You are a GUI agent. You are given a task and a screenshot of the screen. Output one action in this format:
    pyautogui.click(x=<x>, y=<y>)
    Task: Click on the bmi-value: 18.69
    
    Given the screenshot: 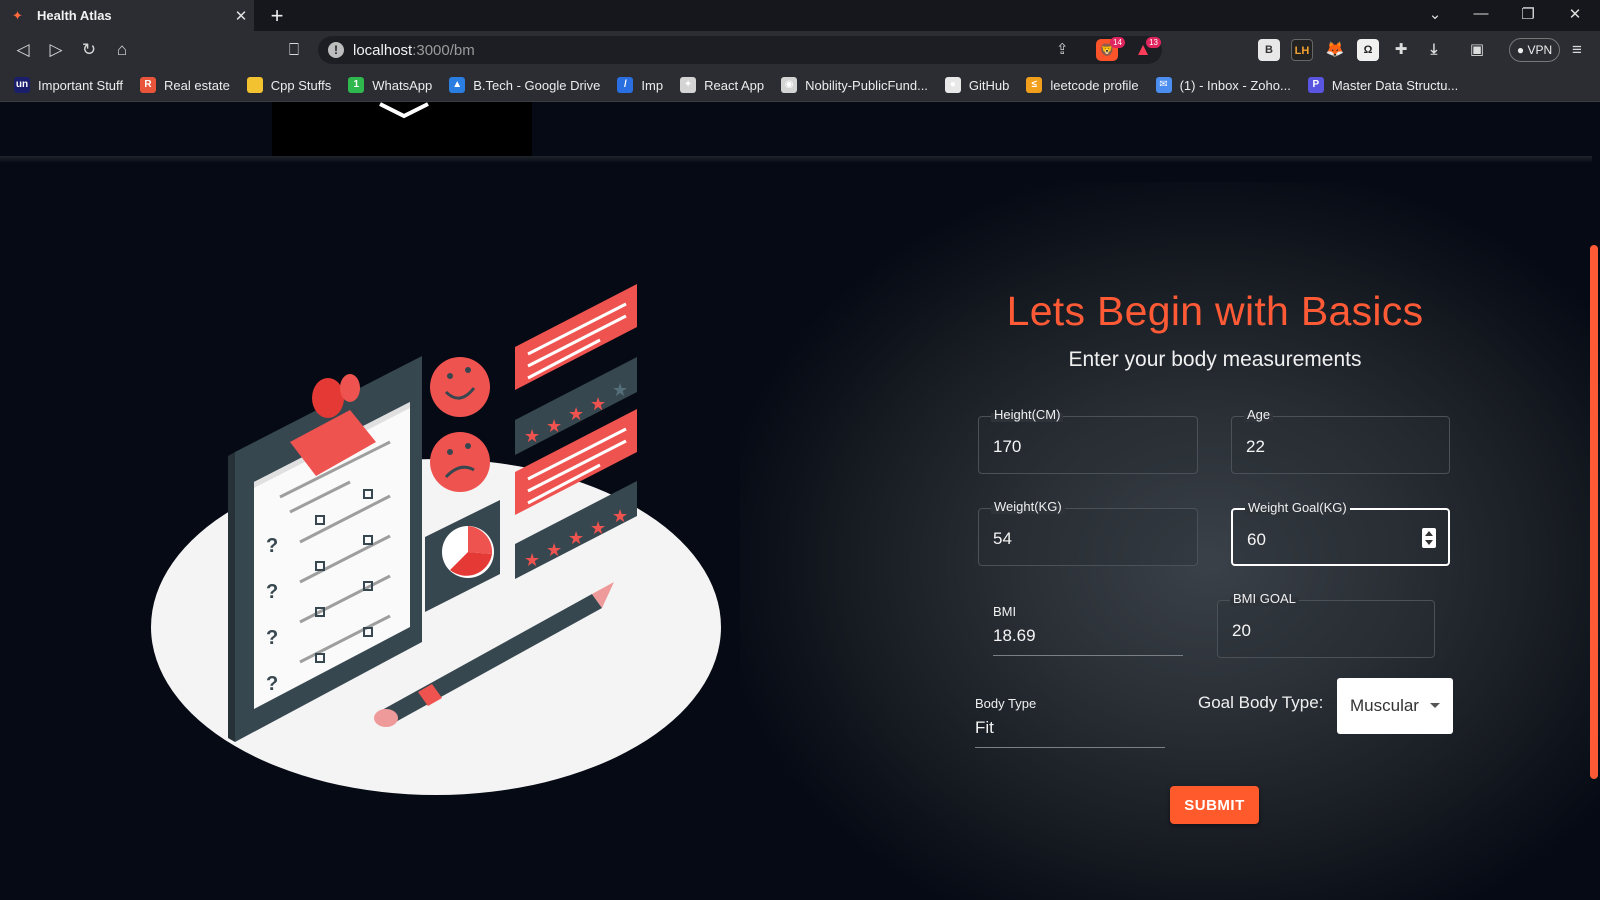 What is the action you would take?
    pyautogui.click(x=1014, y=635)
    